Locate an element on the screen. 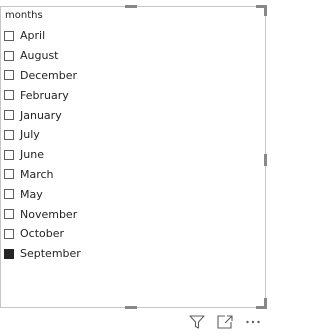  resize-handle-bottom is located at coordinates (131, 307).